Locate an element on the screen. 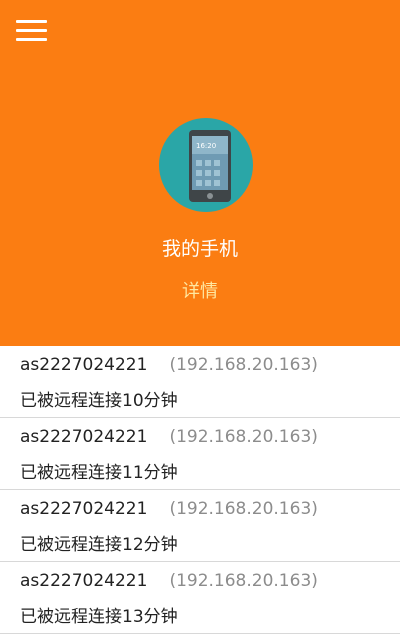 The width and height of the screenshot is (400, 634). connection-status: 已被远程连接12分钟 is located at coordinates (99, 545).